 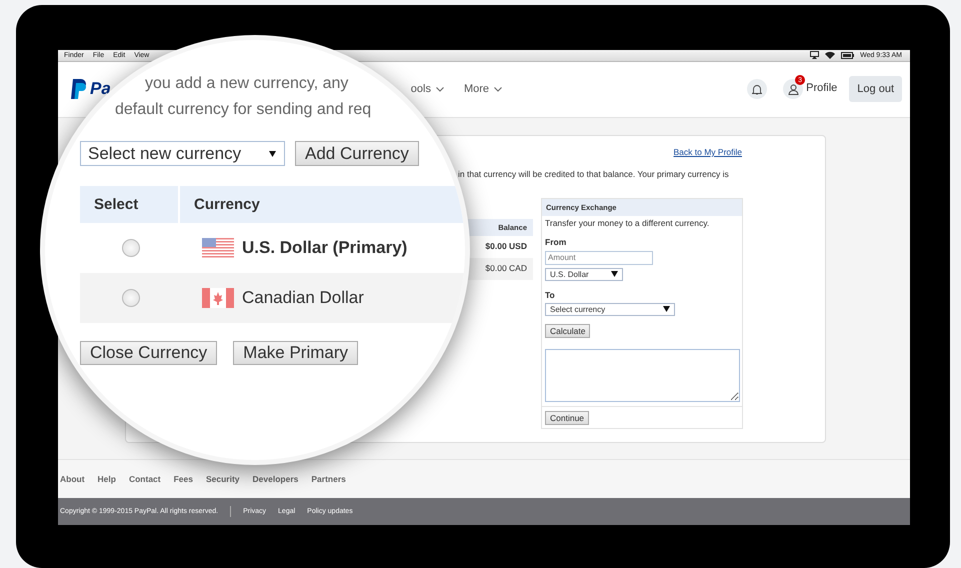 I want to click on currency-name: U.S. Dollar (Primary), so click(x=325, y=248).